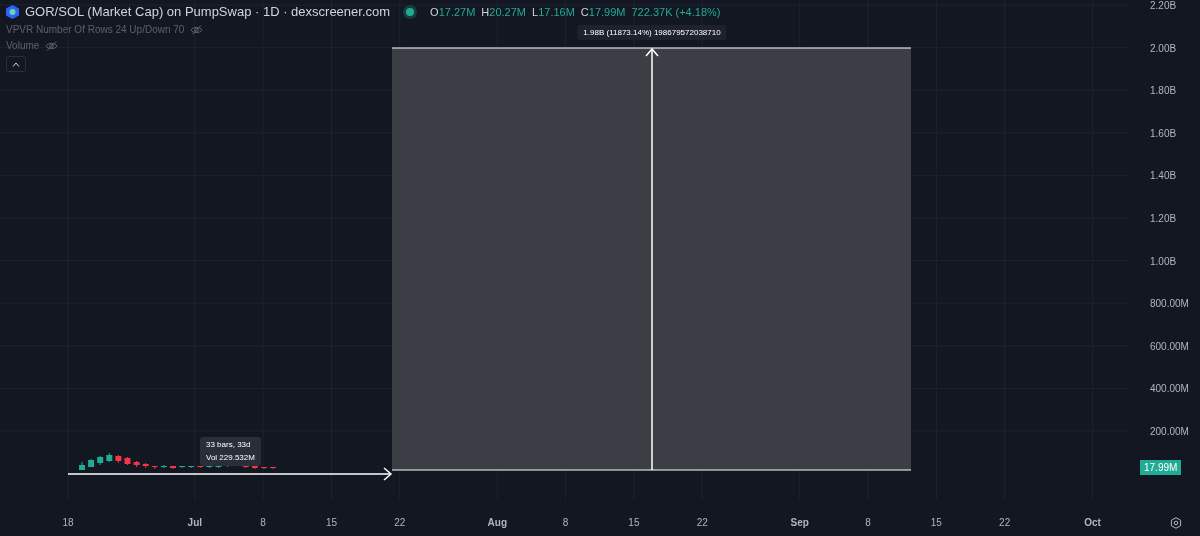  I want to click on price-tick-label: 400.00M, so click(1169, 388).